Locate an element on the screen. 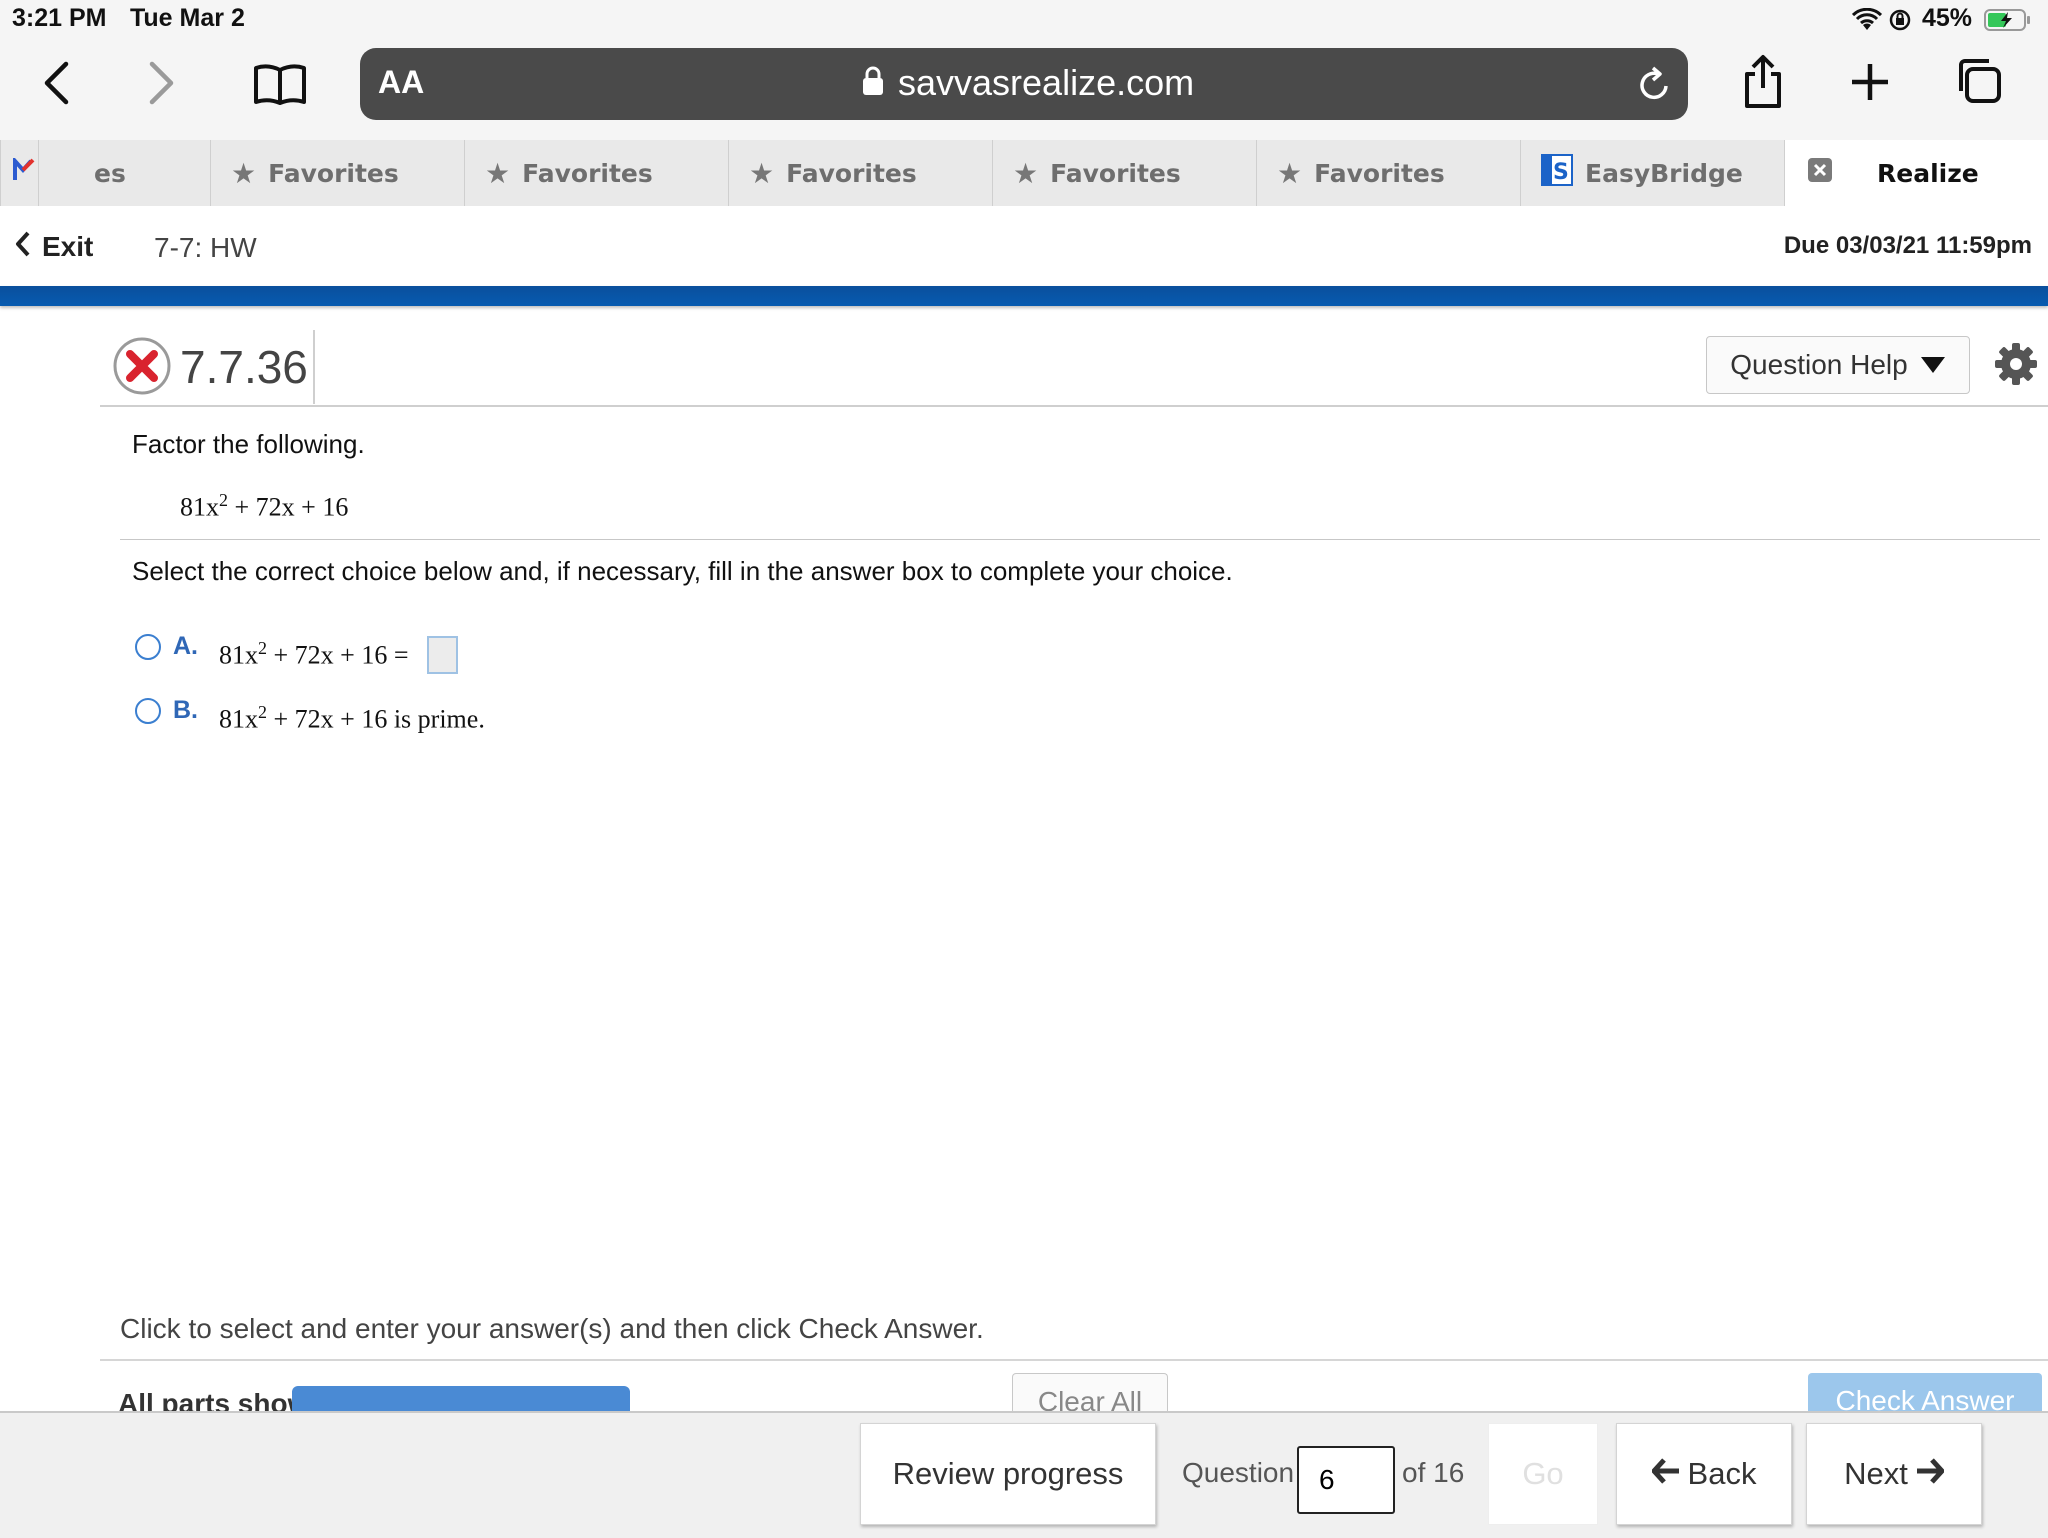 This screenshot has width=2048, height=1538. header-divider-bar is located at coordinates (1024, 296).